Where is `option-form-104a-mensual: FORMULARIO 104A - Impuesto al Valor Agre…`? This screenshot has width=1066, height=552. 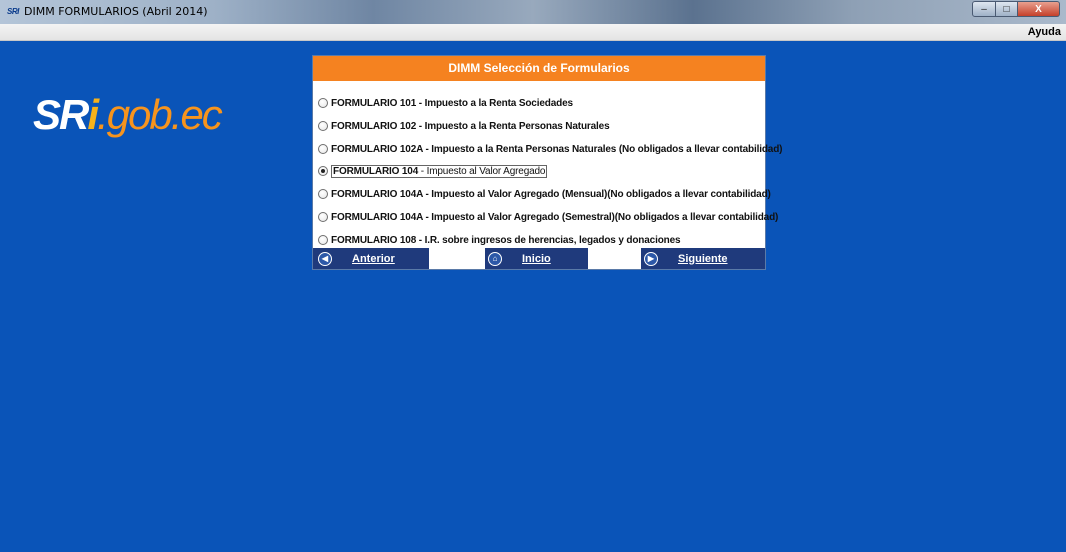 option-form-104a-mensual: FORMULARIO 104A - Impuesto al Valor Agre… is located at coordinates (544, 194).